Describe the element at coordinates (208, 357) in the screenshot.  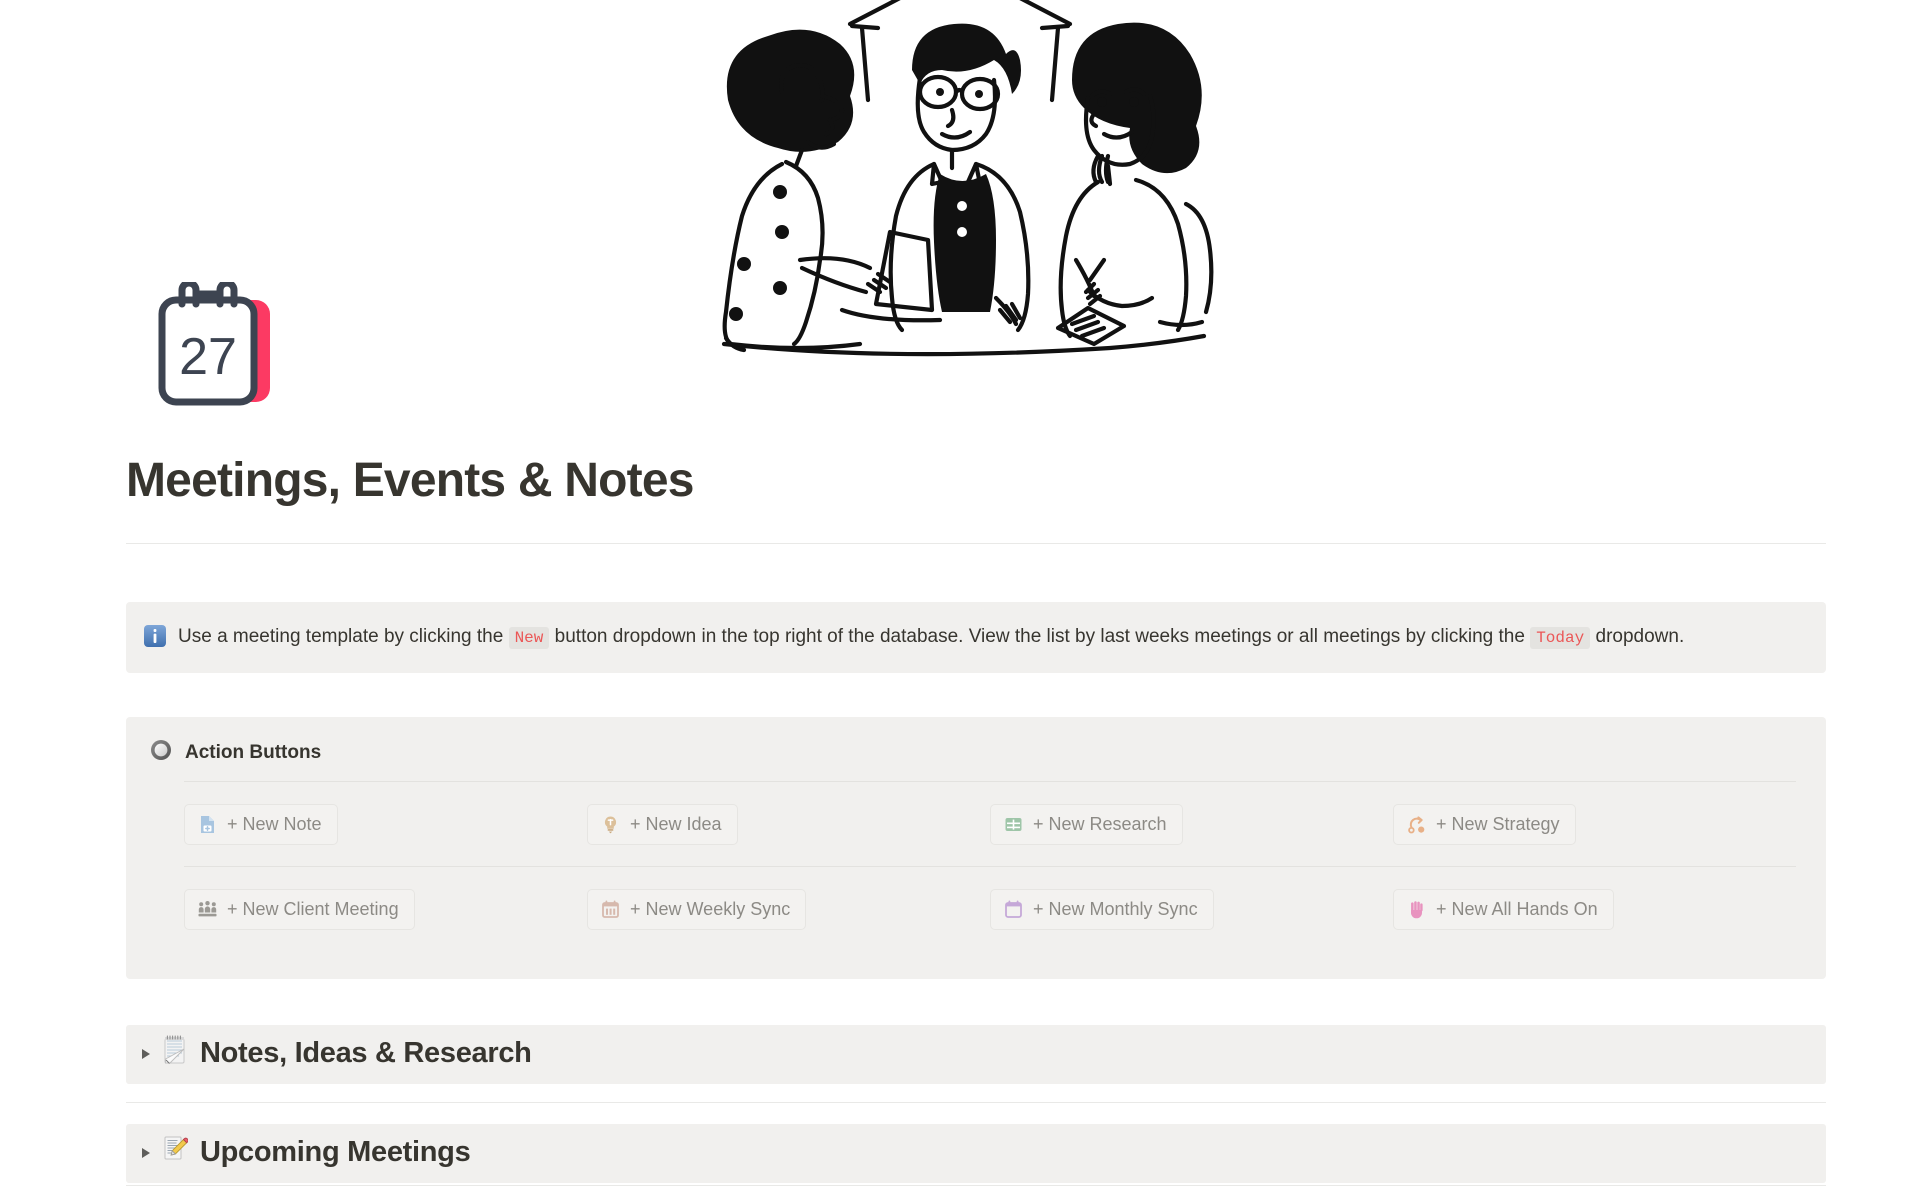
I see `svg-text: 27` at that location.